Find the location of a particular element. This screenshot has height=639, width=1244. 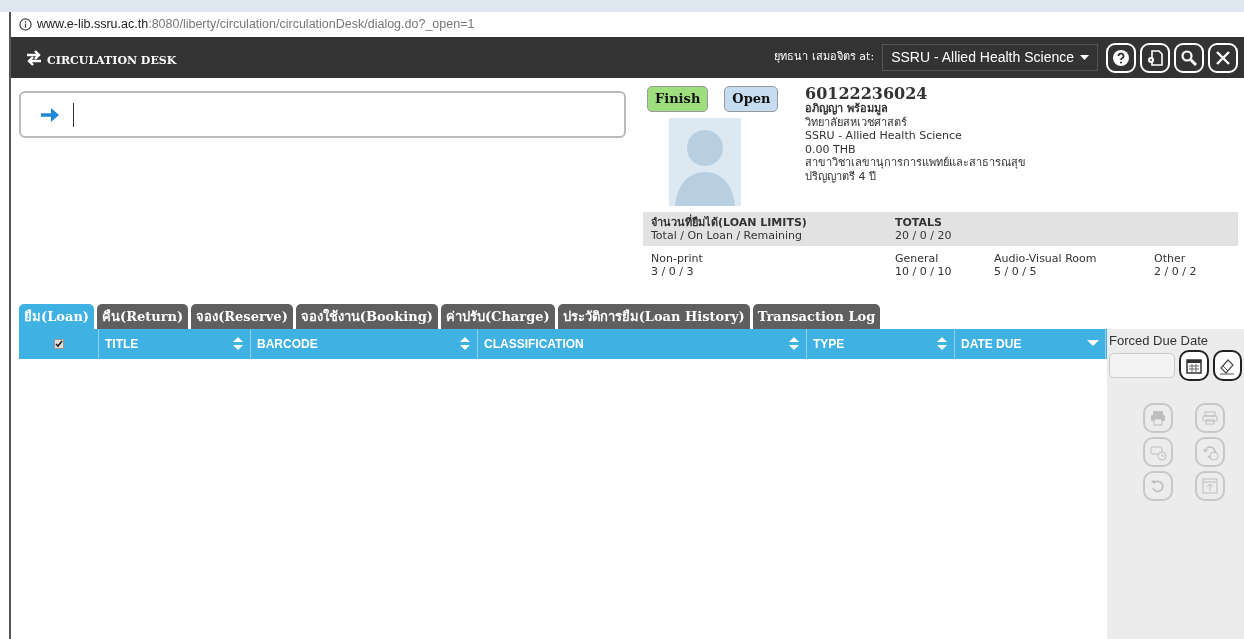

patron-detail: SSRU - Allied Health Science is located at coordinates (884, 136).